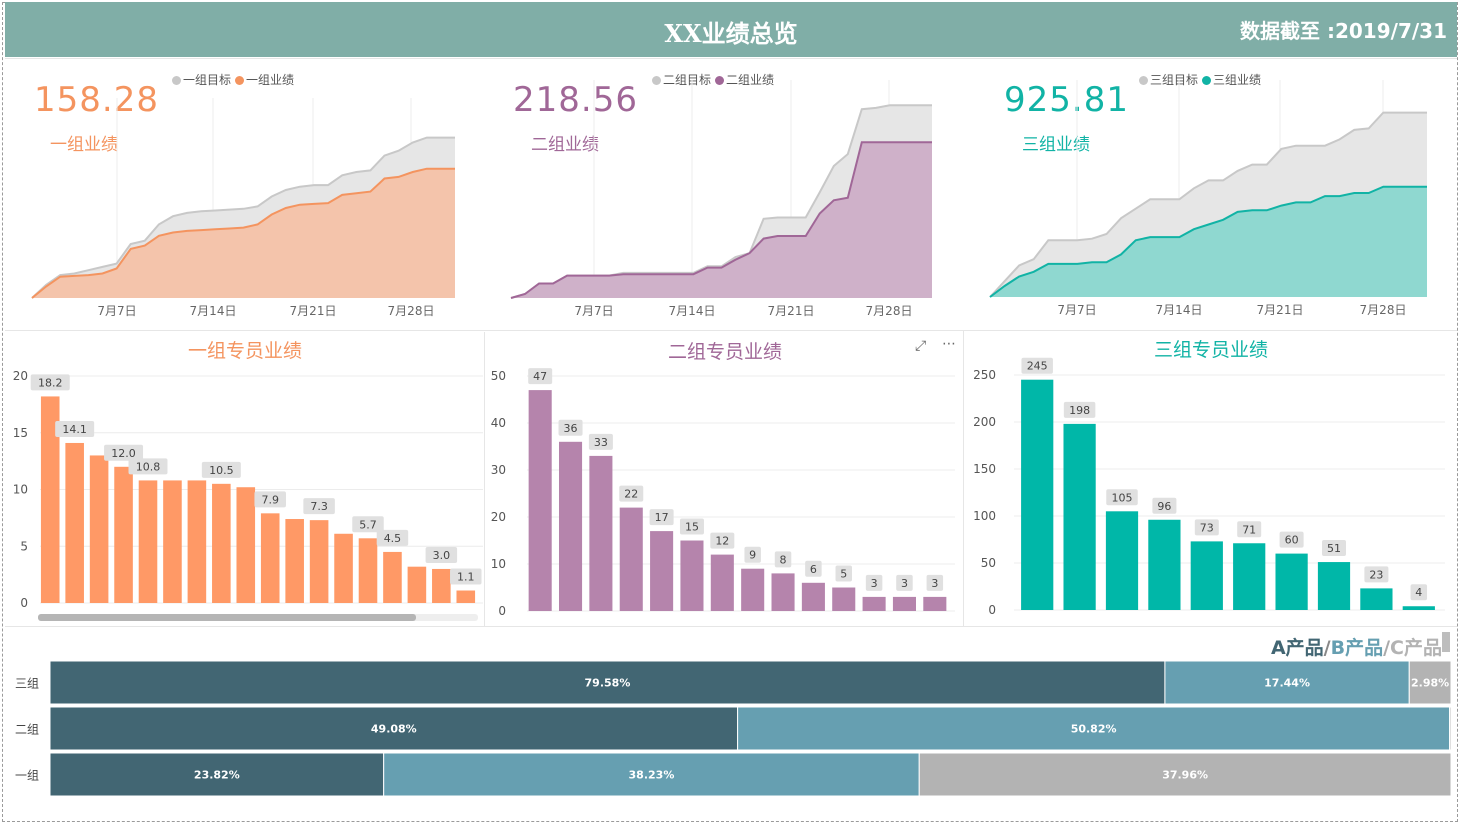 This screenshot has width=1462, height=826. Describe the element at coordinates (498, 423) in the screenshot. I see `y-tick-label: 40` at that location.